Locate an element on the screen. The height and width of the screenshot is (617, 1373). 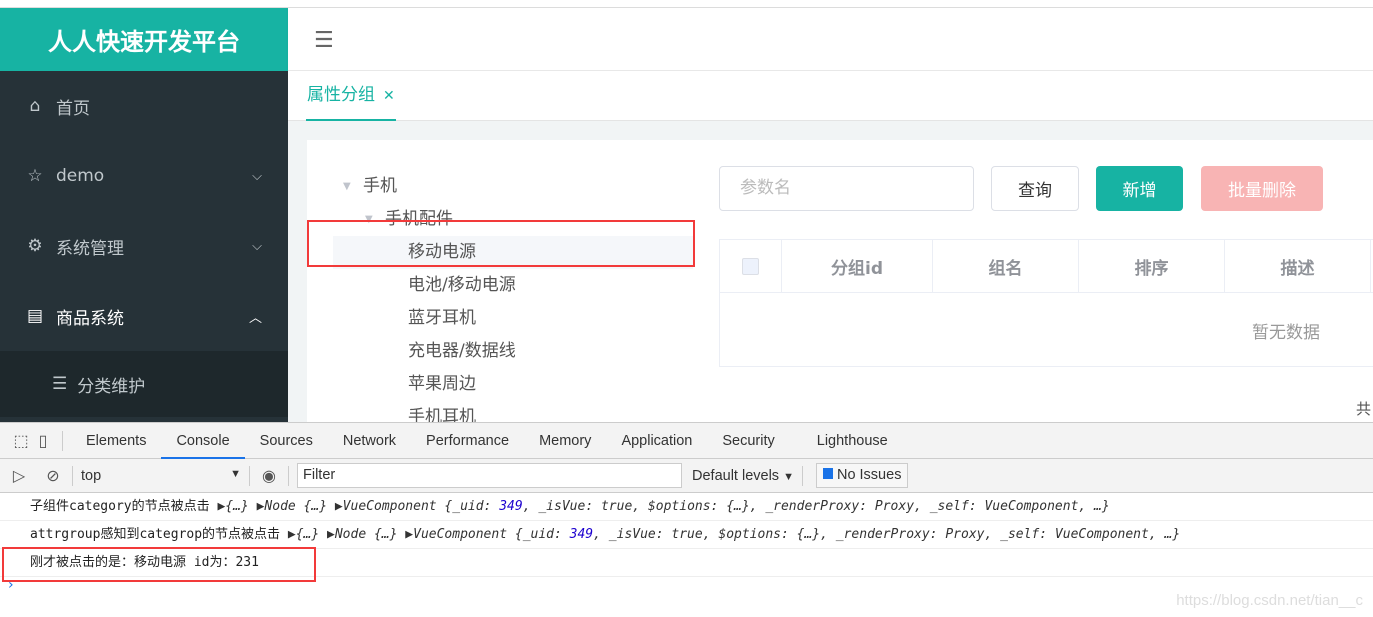
issues-icon is located at coordinates (827, 473).